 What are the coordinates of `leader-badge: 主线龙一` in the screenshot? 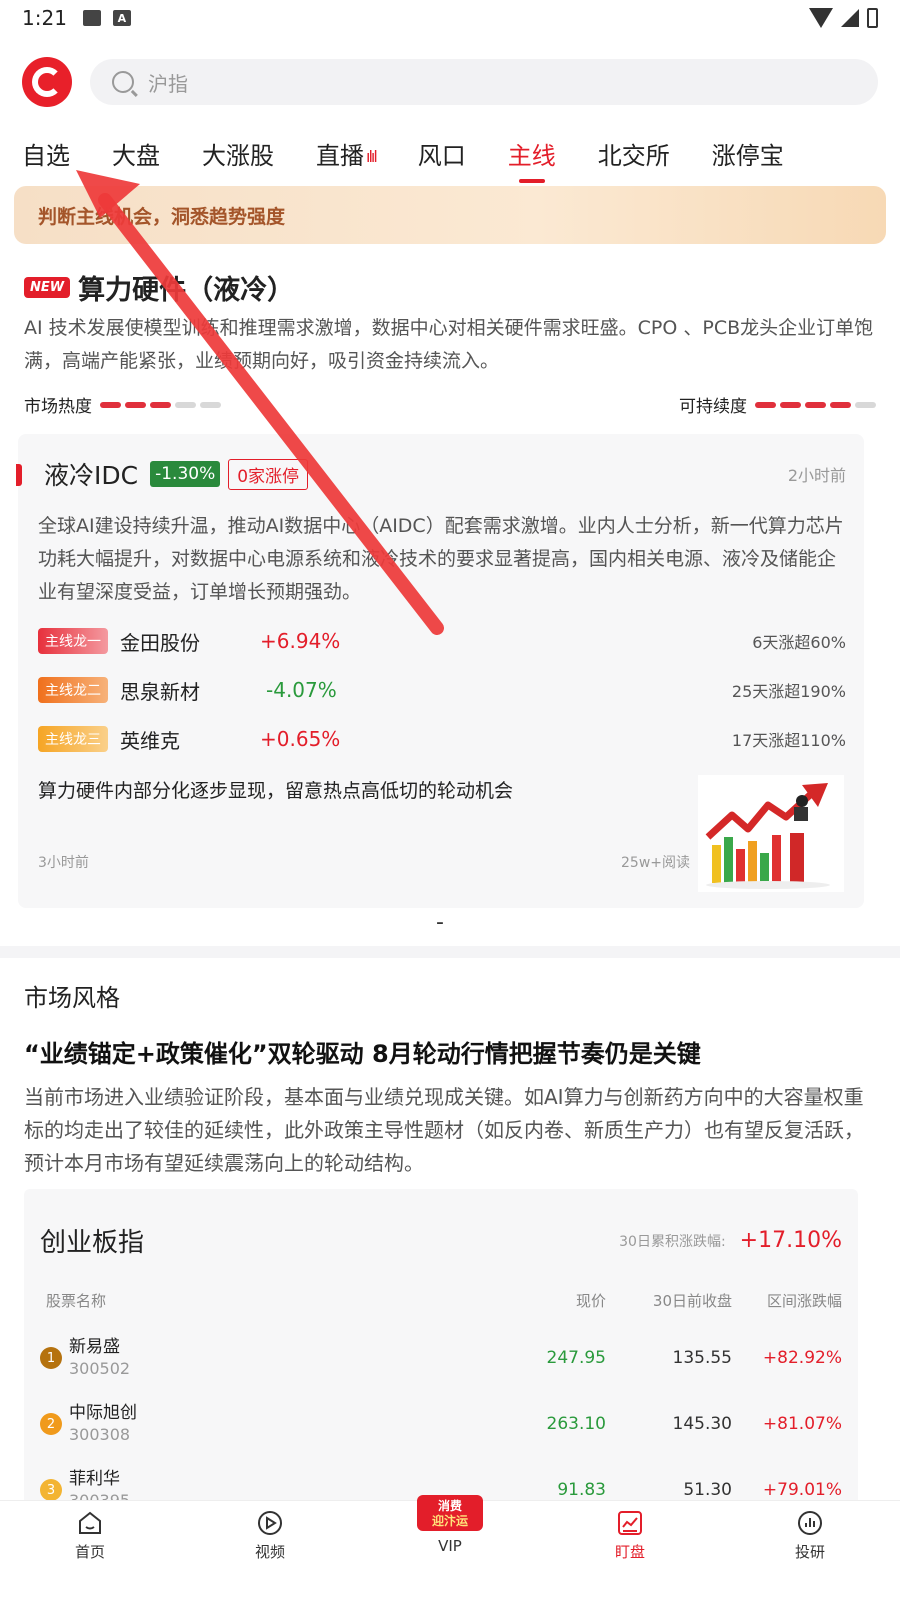 It's located at (73, 641).